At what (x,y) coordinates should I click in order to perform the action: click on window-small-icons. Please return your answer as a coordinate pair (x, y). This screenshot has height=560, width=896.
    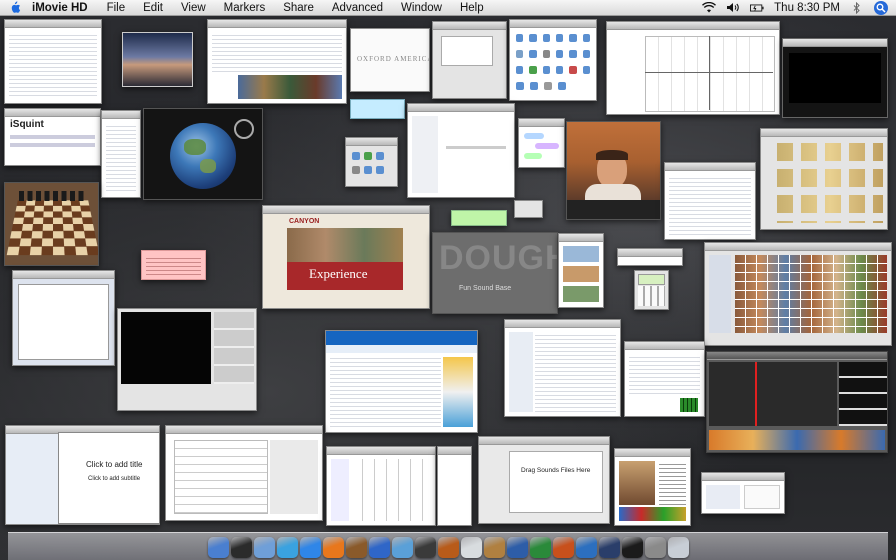
    Looking at the image, I should click on (371, 162).